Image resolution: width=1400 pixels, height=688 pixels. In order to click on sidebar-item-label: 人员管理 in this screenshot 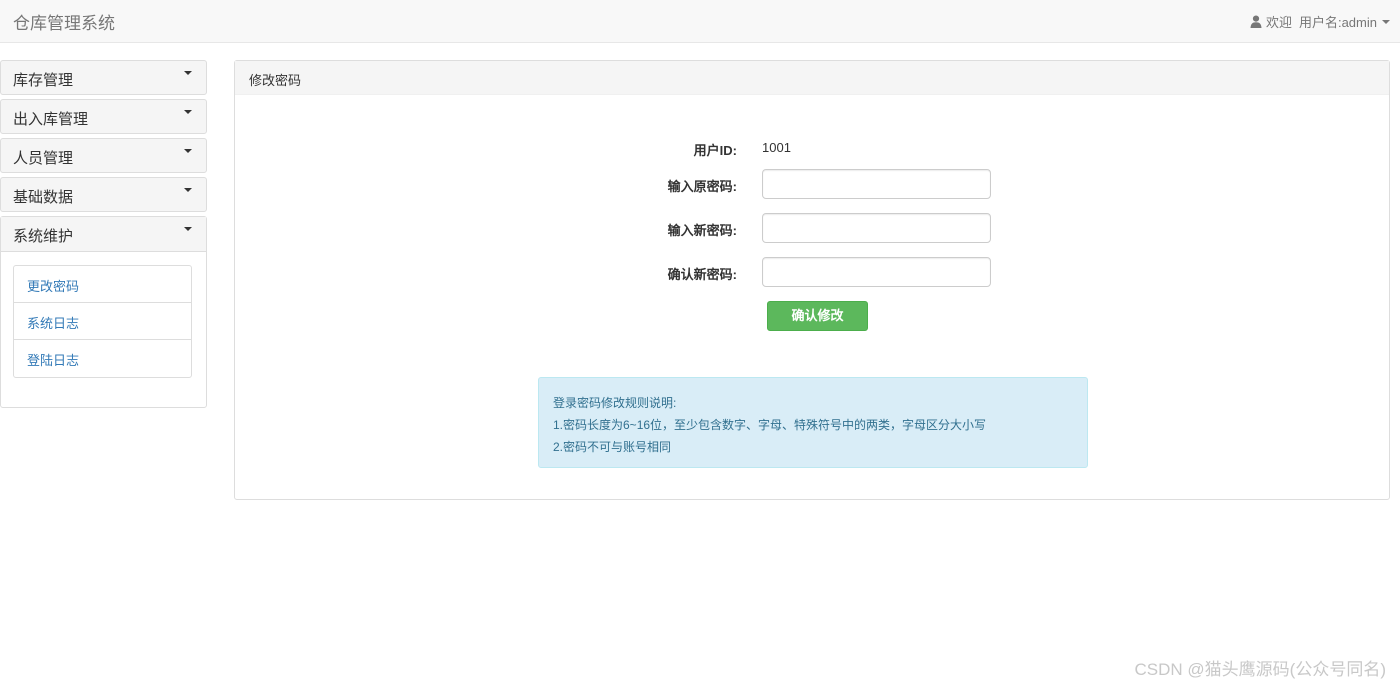, I will do `click(43, 158)`.